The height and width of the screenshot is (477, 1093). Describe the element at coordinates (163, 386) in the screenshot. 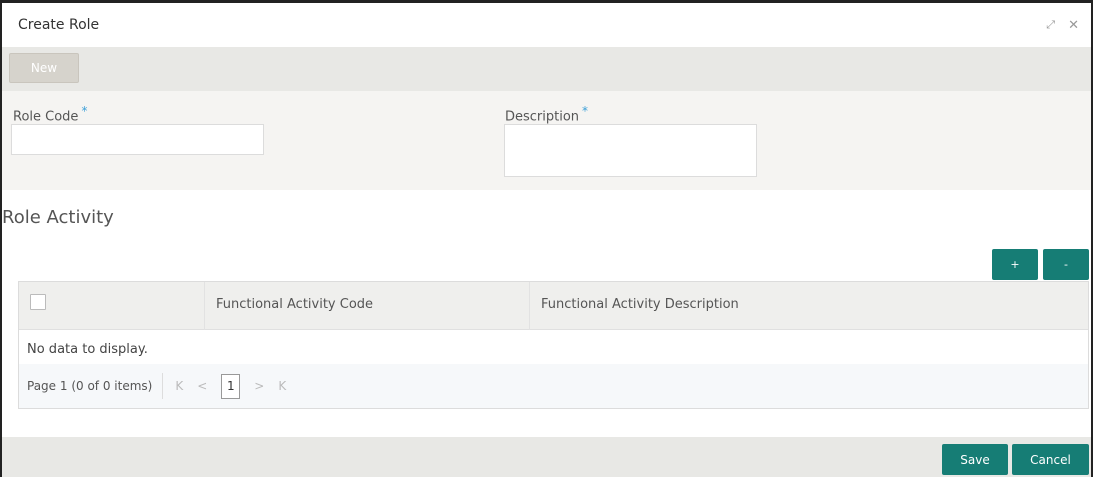

I see `pager-divider` at that location.